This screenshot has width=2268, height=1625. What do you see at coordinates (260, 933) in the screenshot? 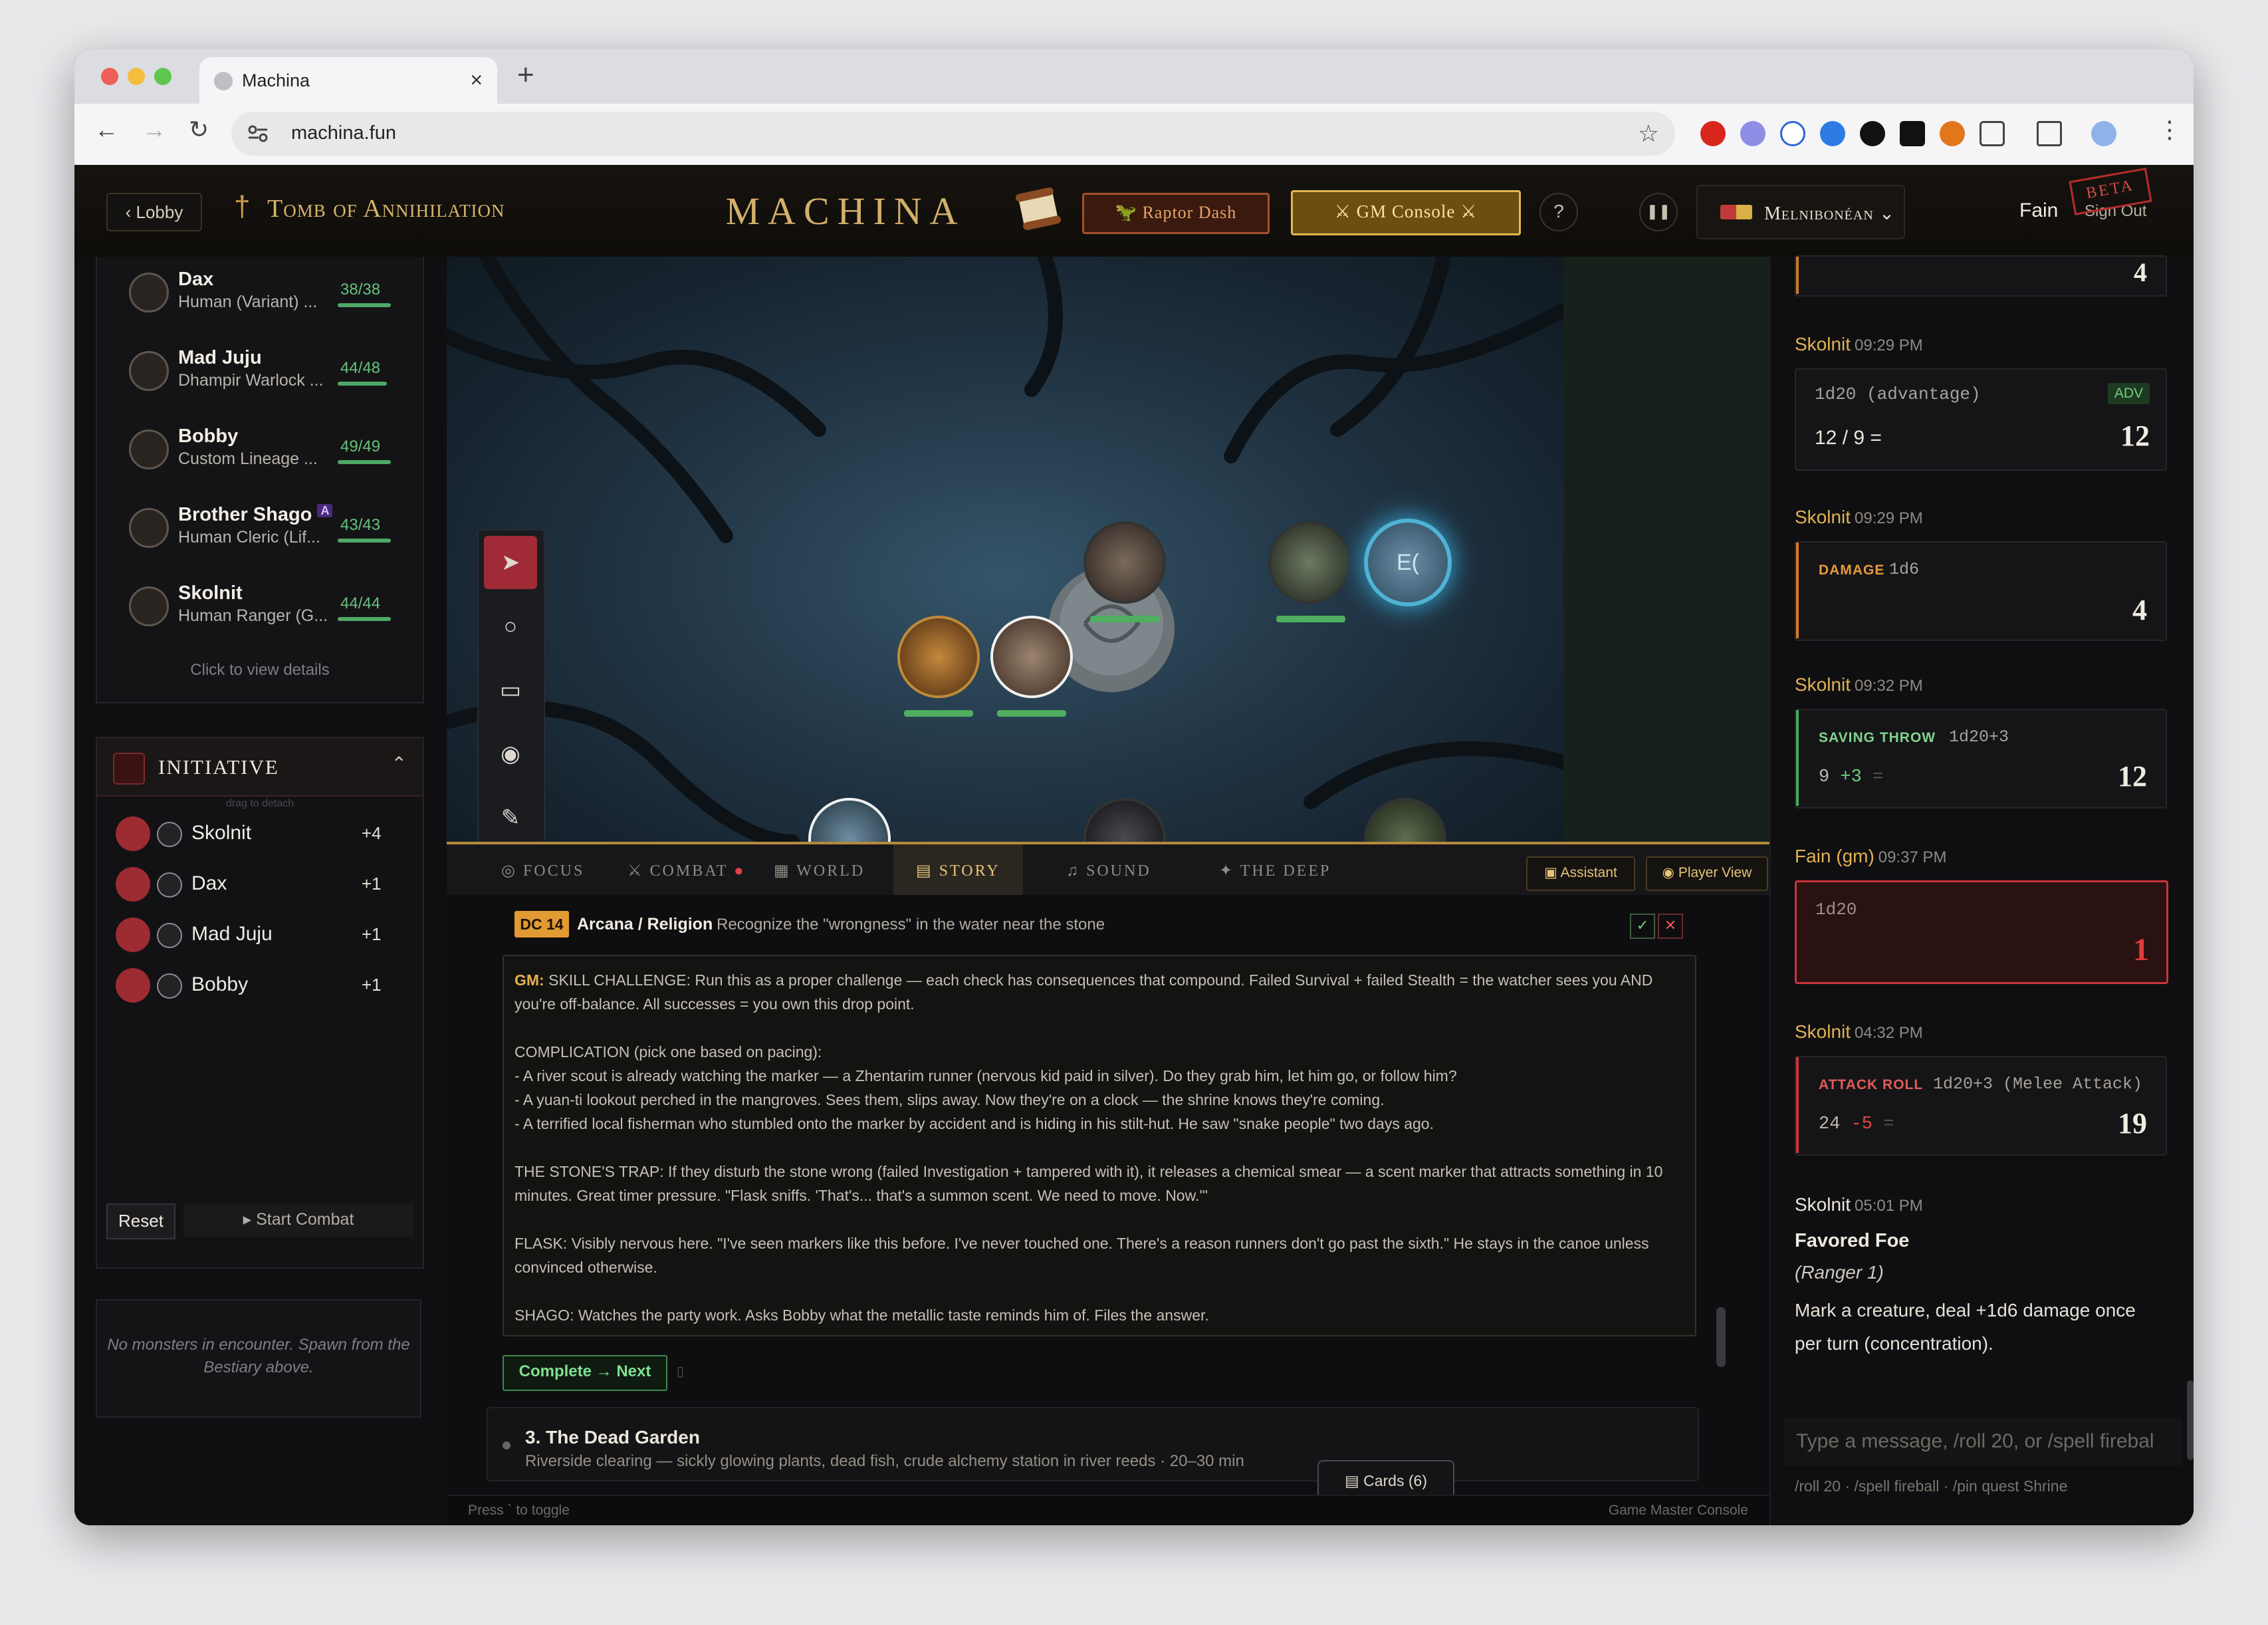
I see `initiative-row: Mad Juju +1` at bounding box center [260, 933].